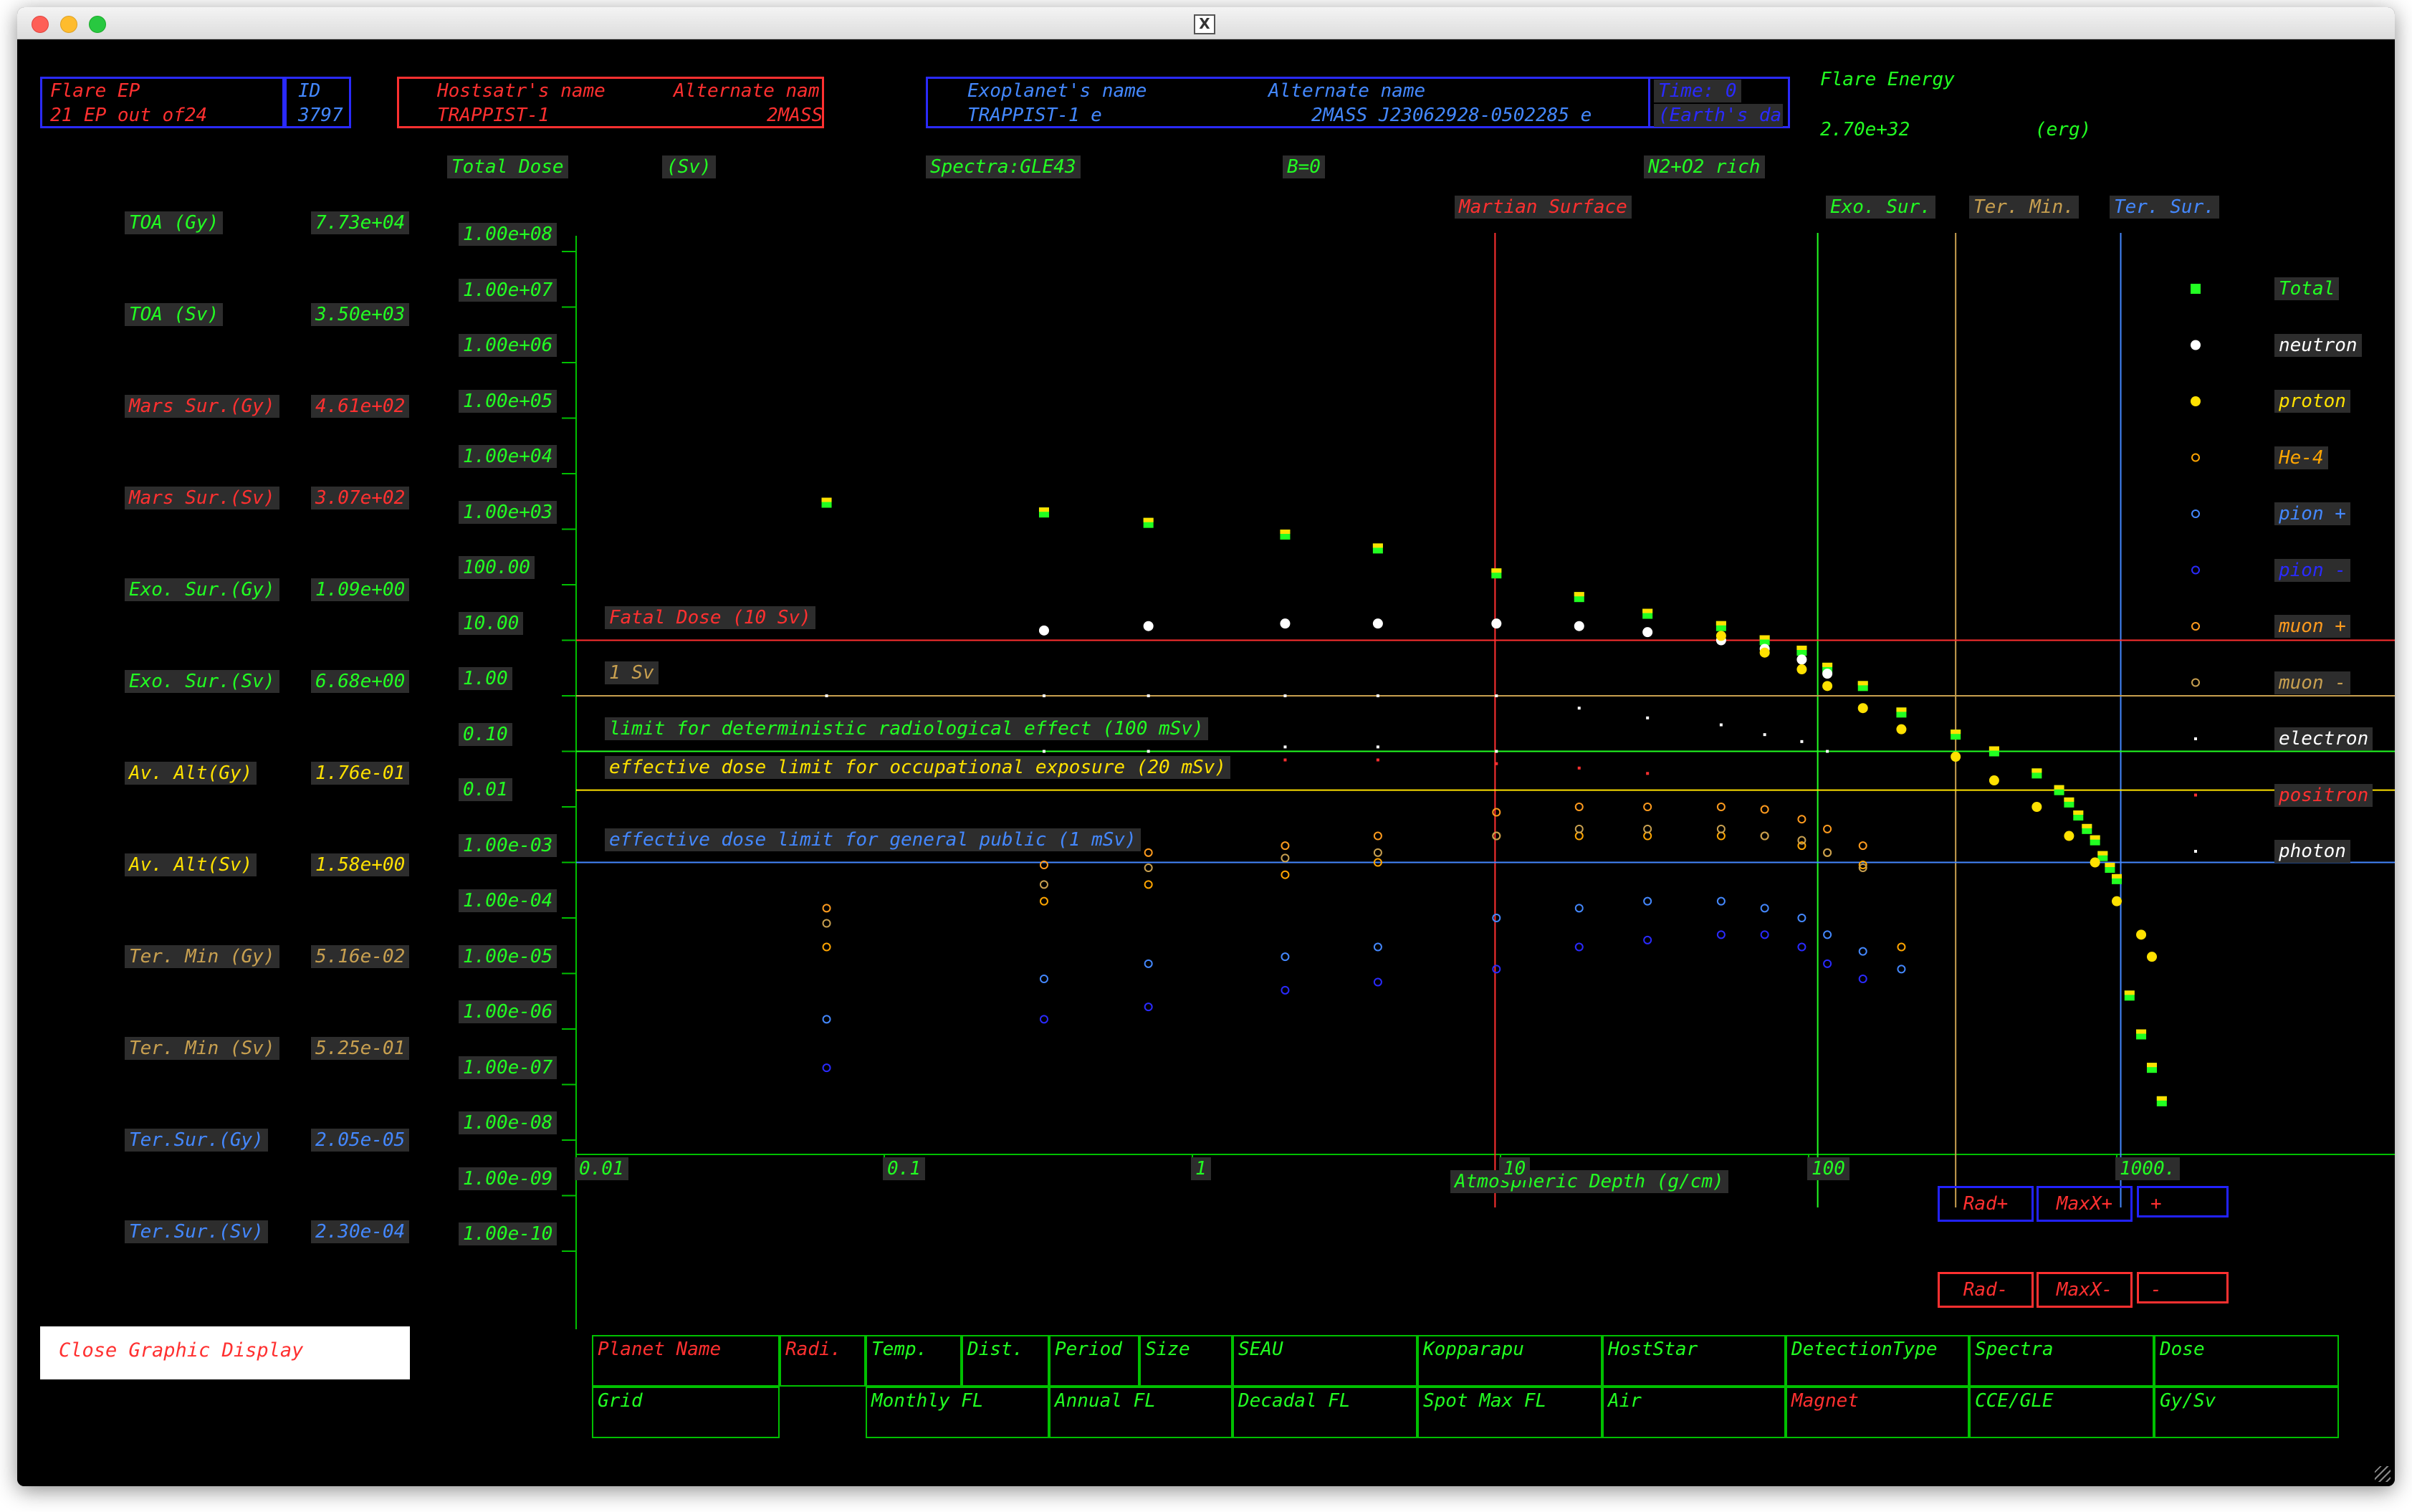  Describe the element at coordinates (485, 678) in the screenshot. I see `y-tick-label: 1.00` at that location.